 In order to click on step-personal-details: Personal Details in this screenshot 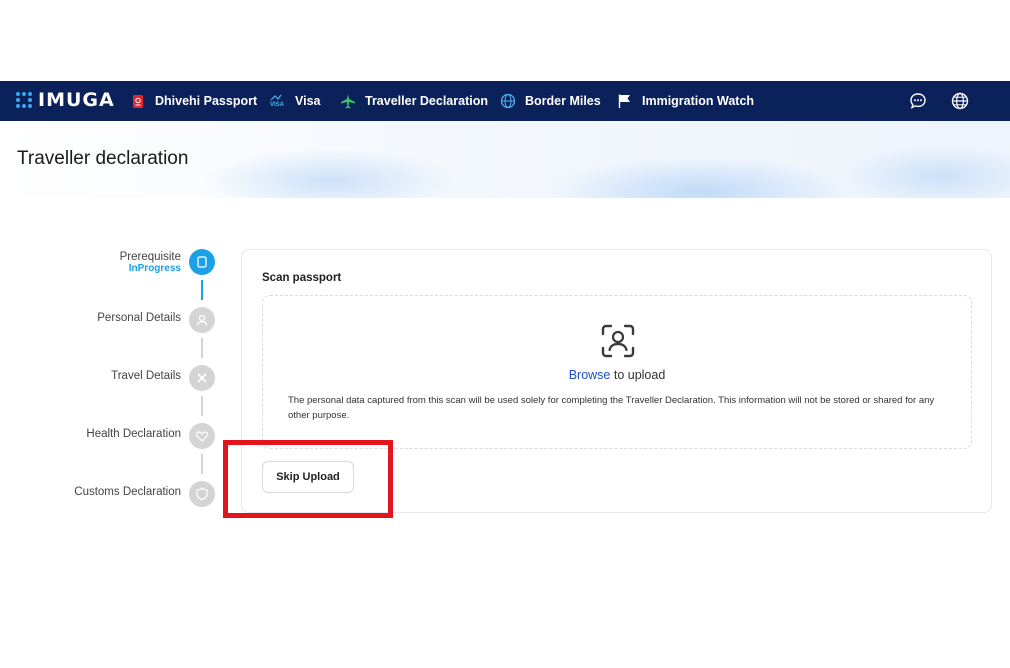, I will do `click(156, 322)`.